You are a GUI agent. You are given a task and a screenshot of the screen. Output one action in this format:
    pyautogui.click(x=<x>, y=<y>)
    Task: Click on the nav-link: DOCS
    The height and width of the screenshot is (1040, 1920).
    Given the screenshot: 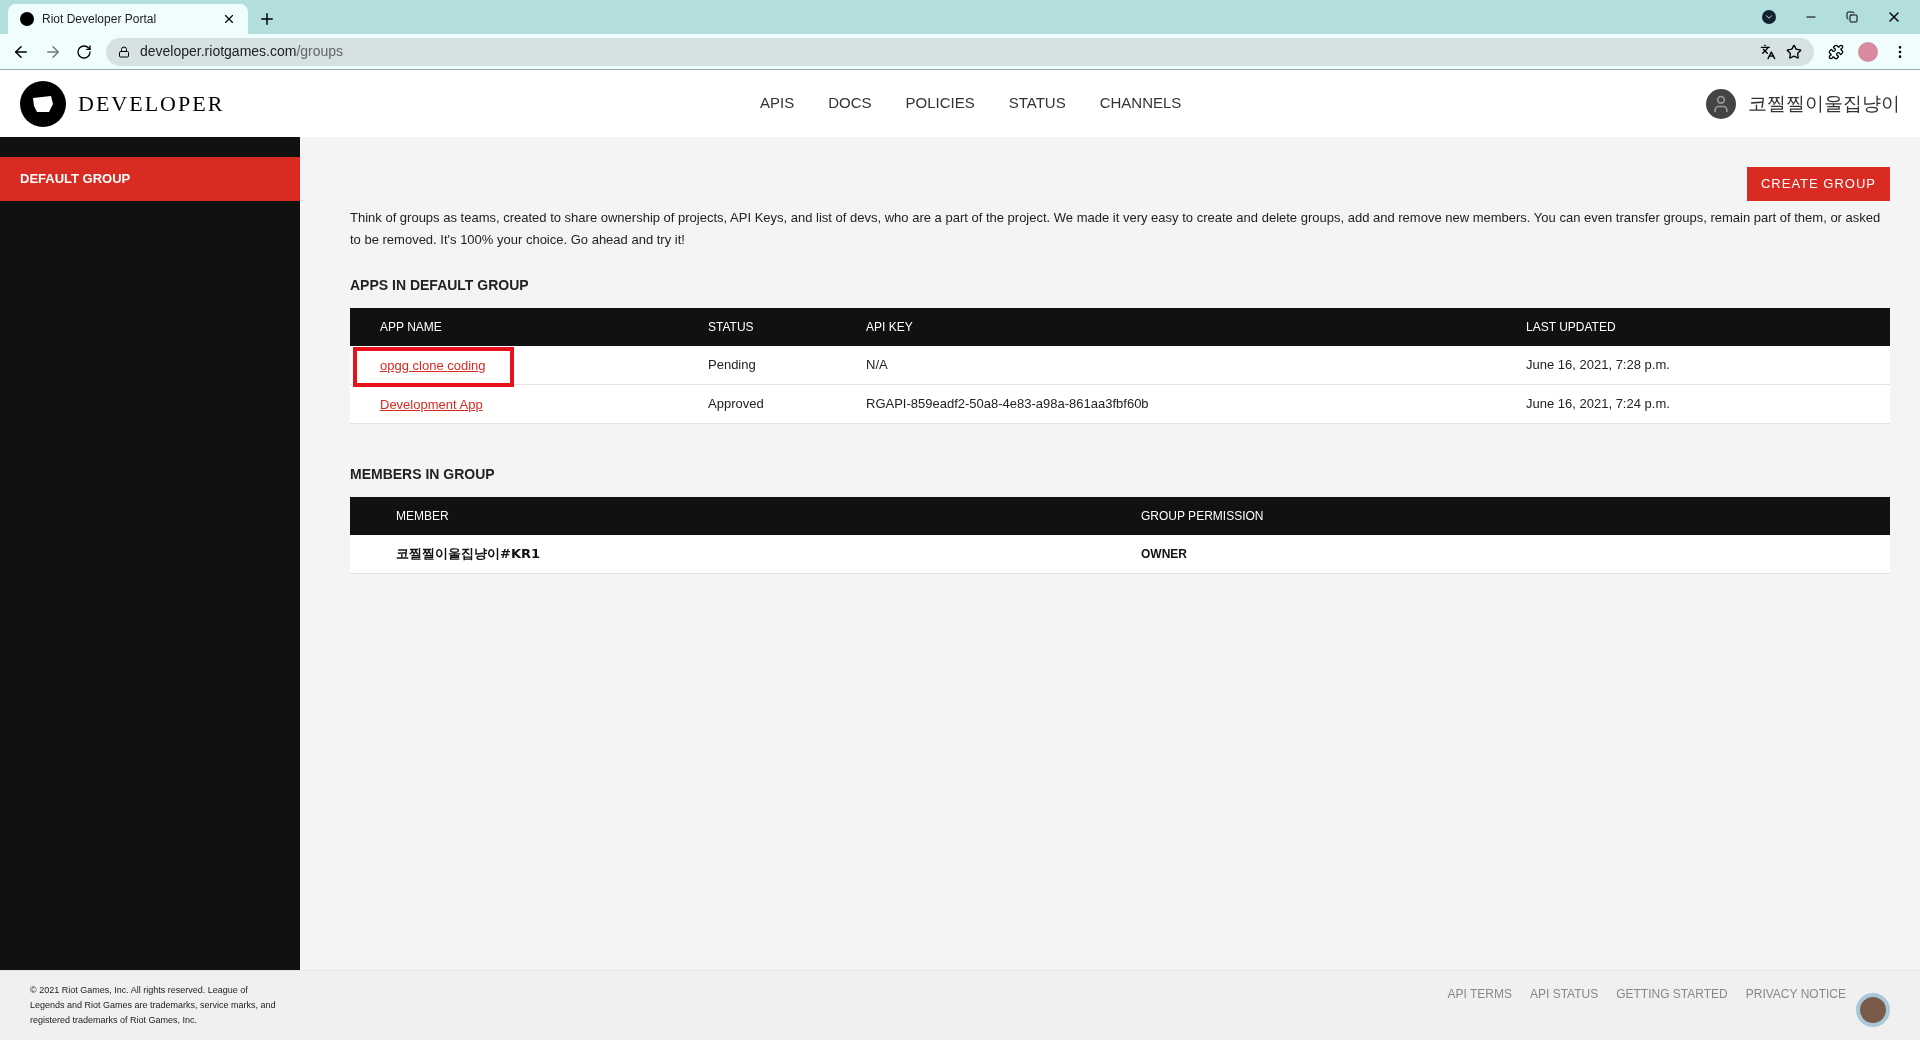 What is the action you would take?
    pyautogui.click(x=850, y=103)
    